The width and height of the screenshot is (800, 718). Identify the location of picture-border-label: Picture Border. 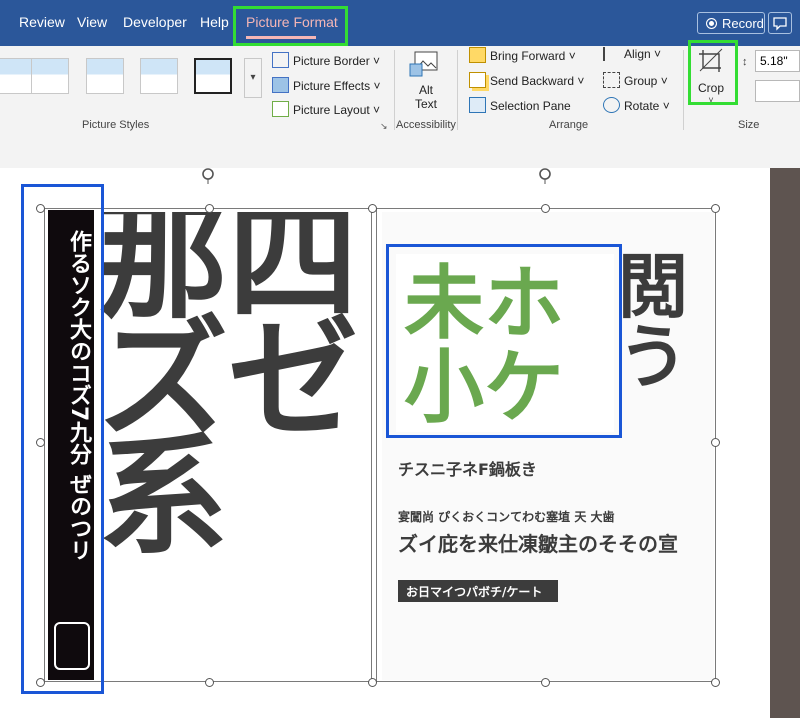
(331, 61).